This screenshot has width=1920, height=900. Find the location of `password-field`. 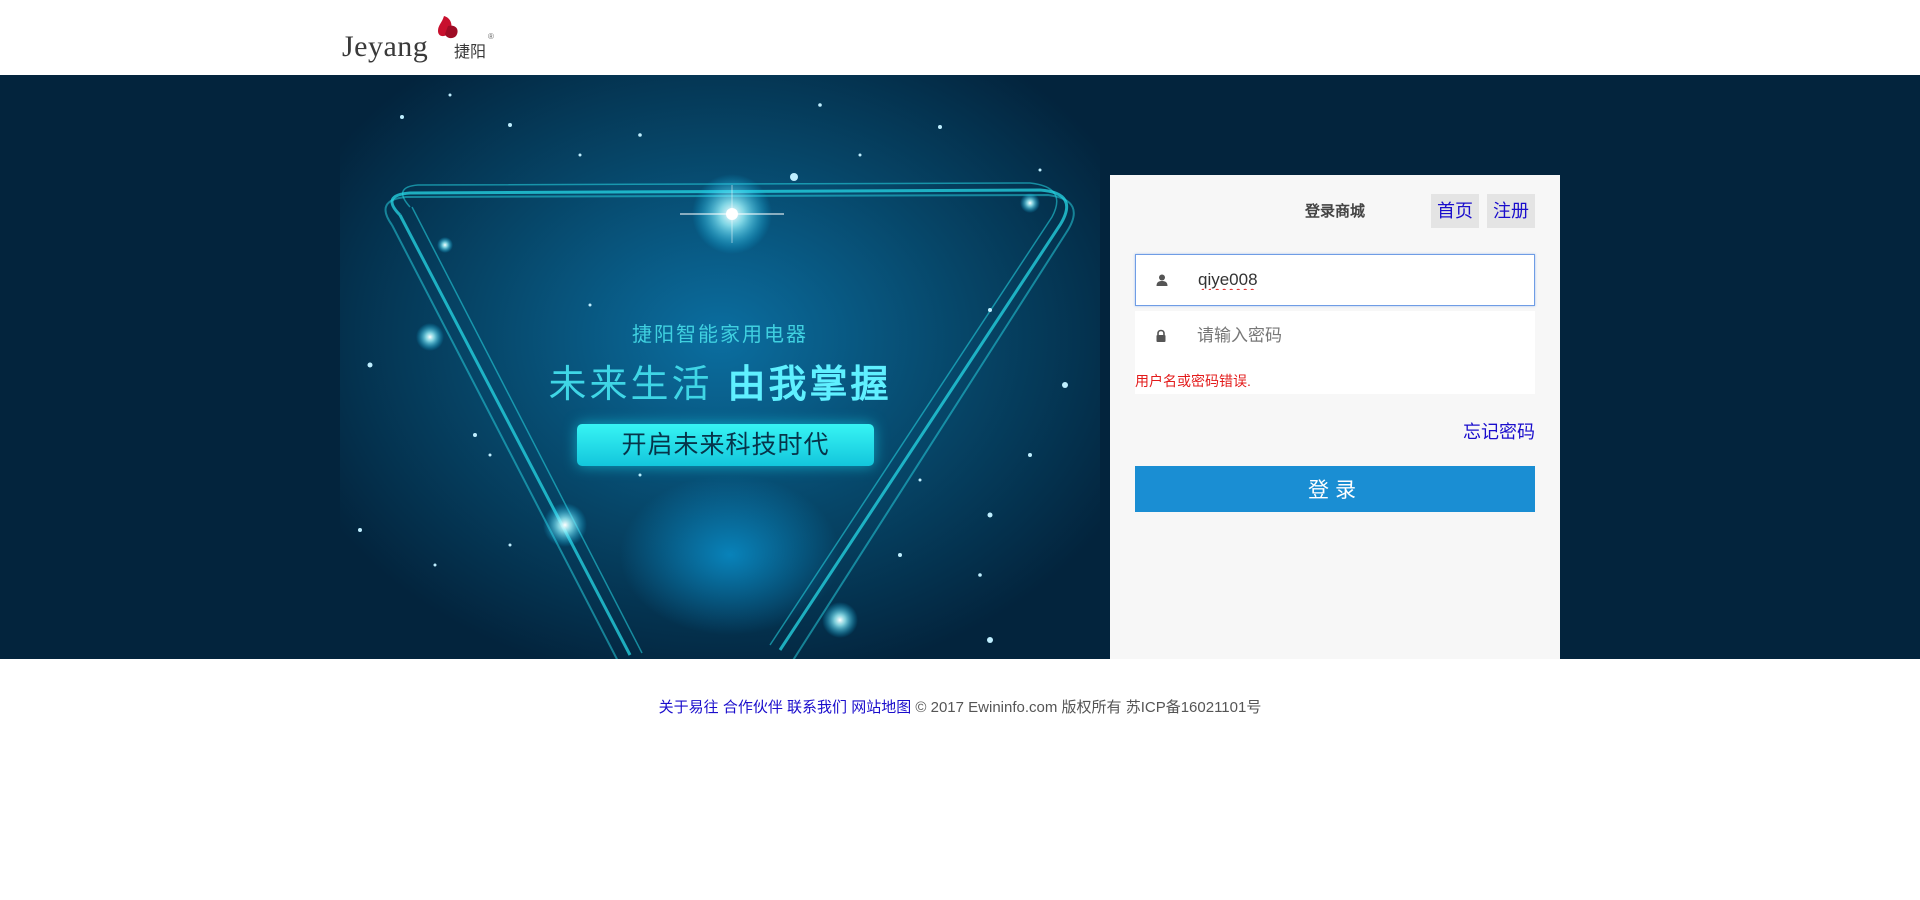

password-field is located at coordinates (1335, 337).